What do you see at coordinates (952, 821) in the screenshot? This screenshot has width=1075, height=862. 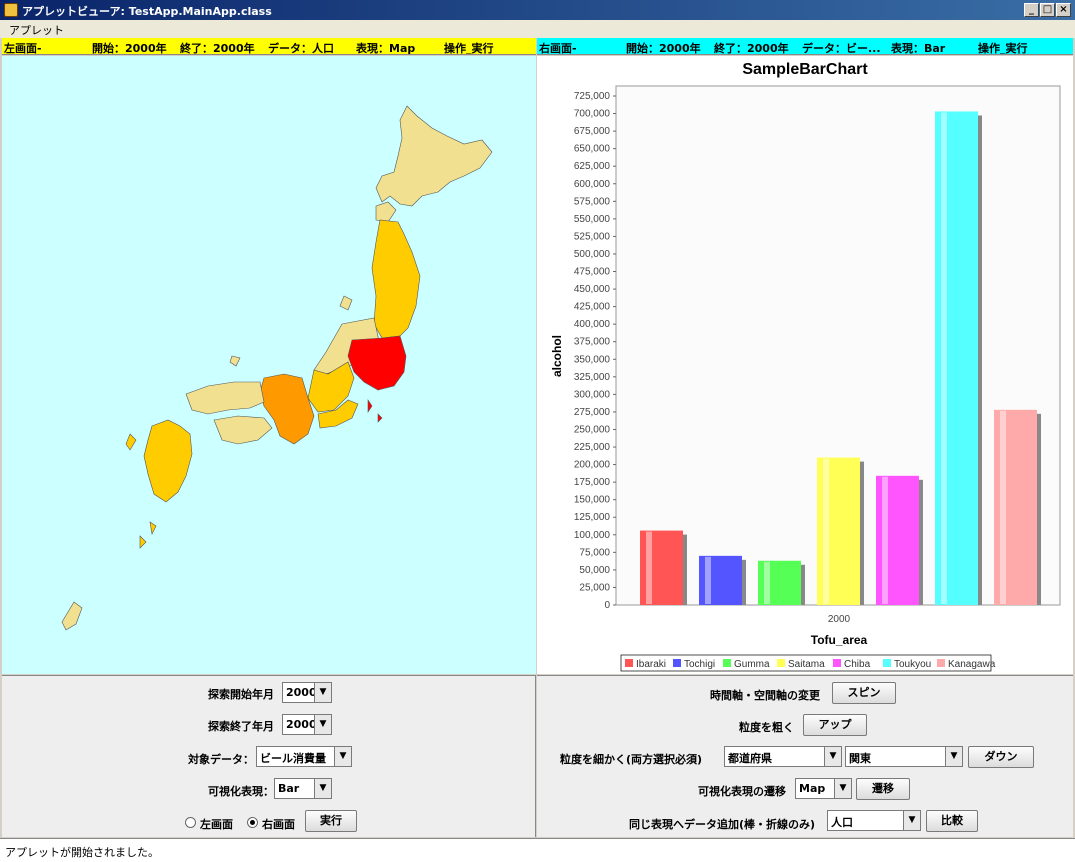 I see `compare-button: 比較` at bounding box center [952, 821].